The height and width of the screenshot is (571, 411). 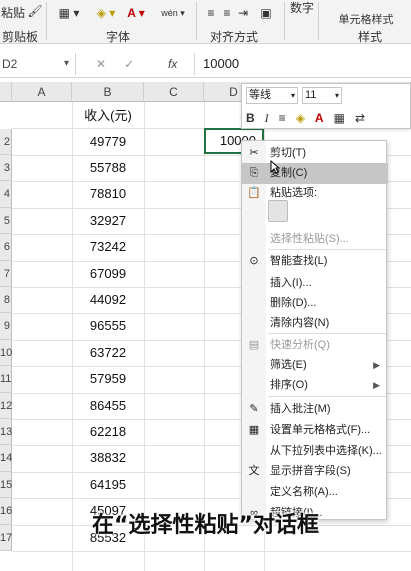 I want to click on row-header: 12, so click(x=6, y=405).